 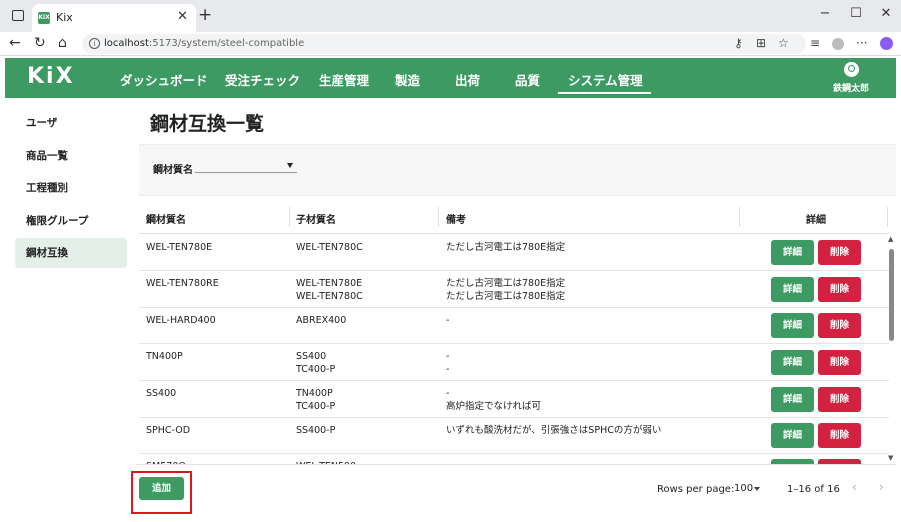 I want to click on filter-label: 鋼材質名, so click(x=173, y=170).